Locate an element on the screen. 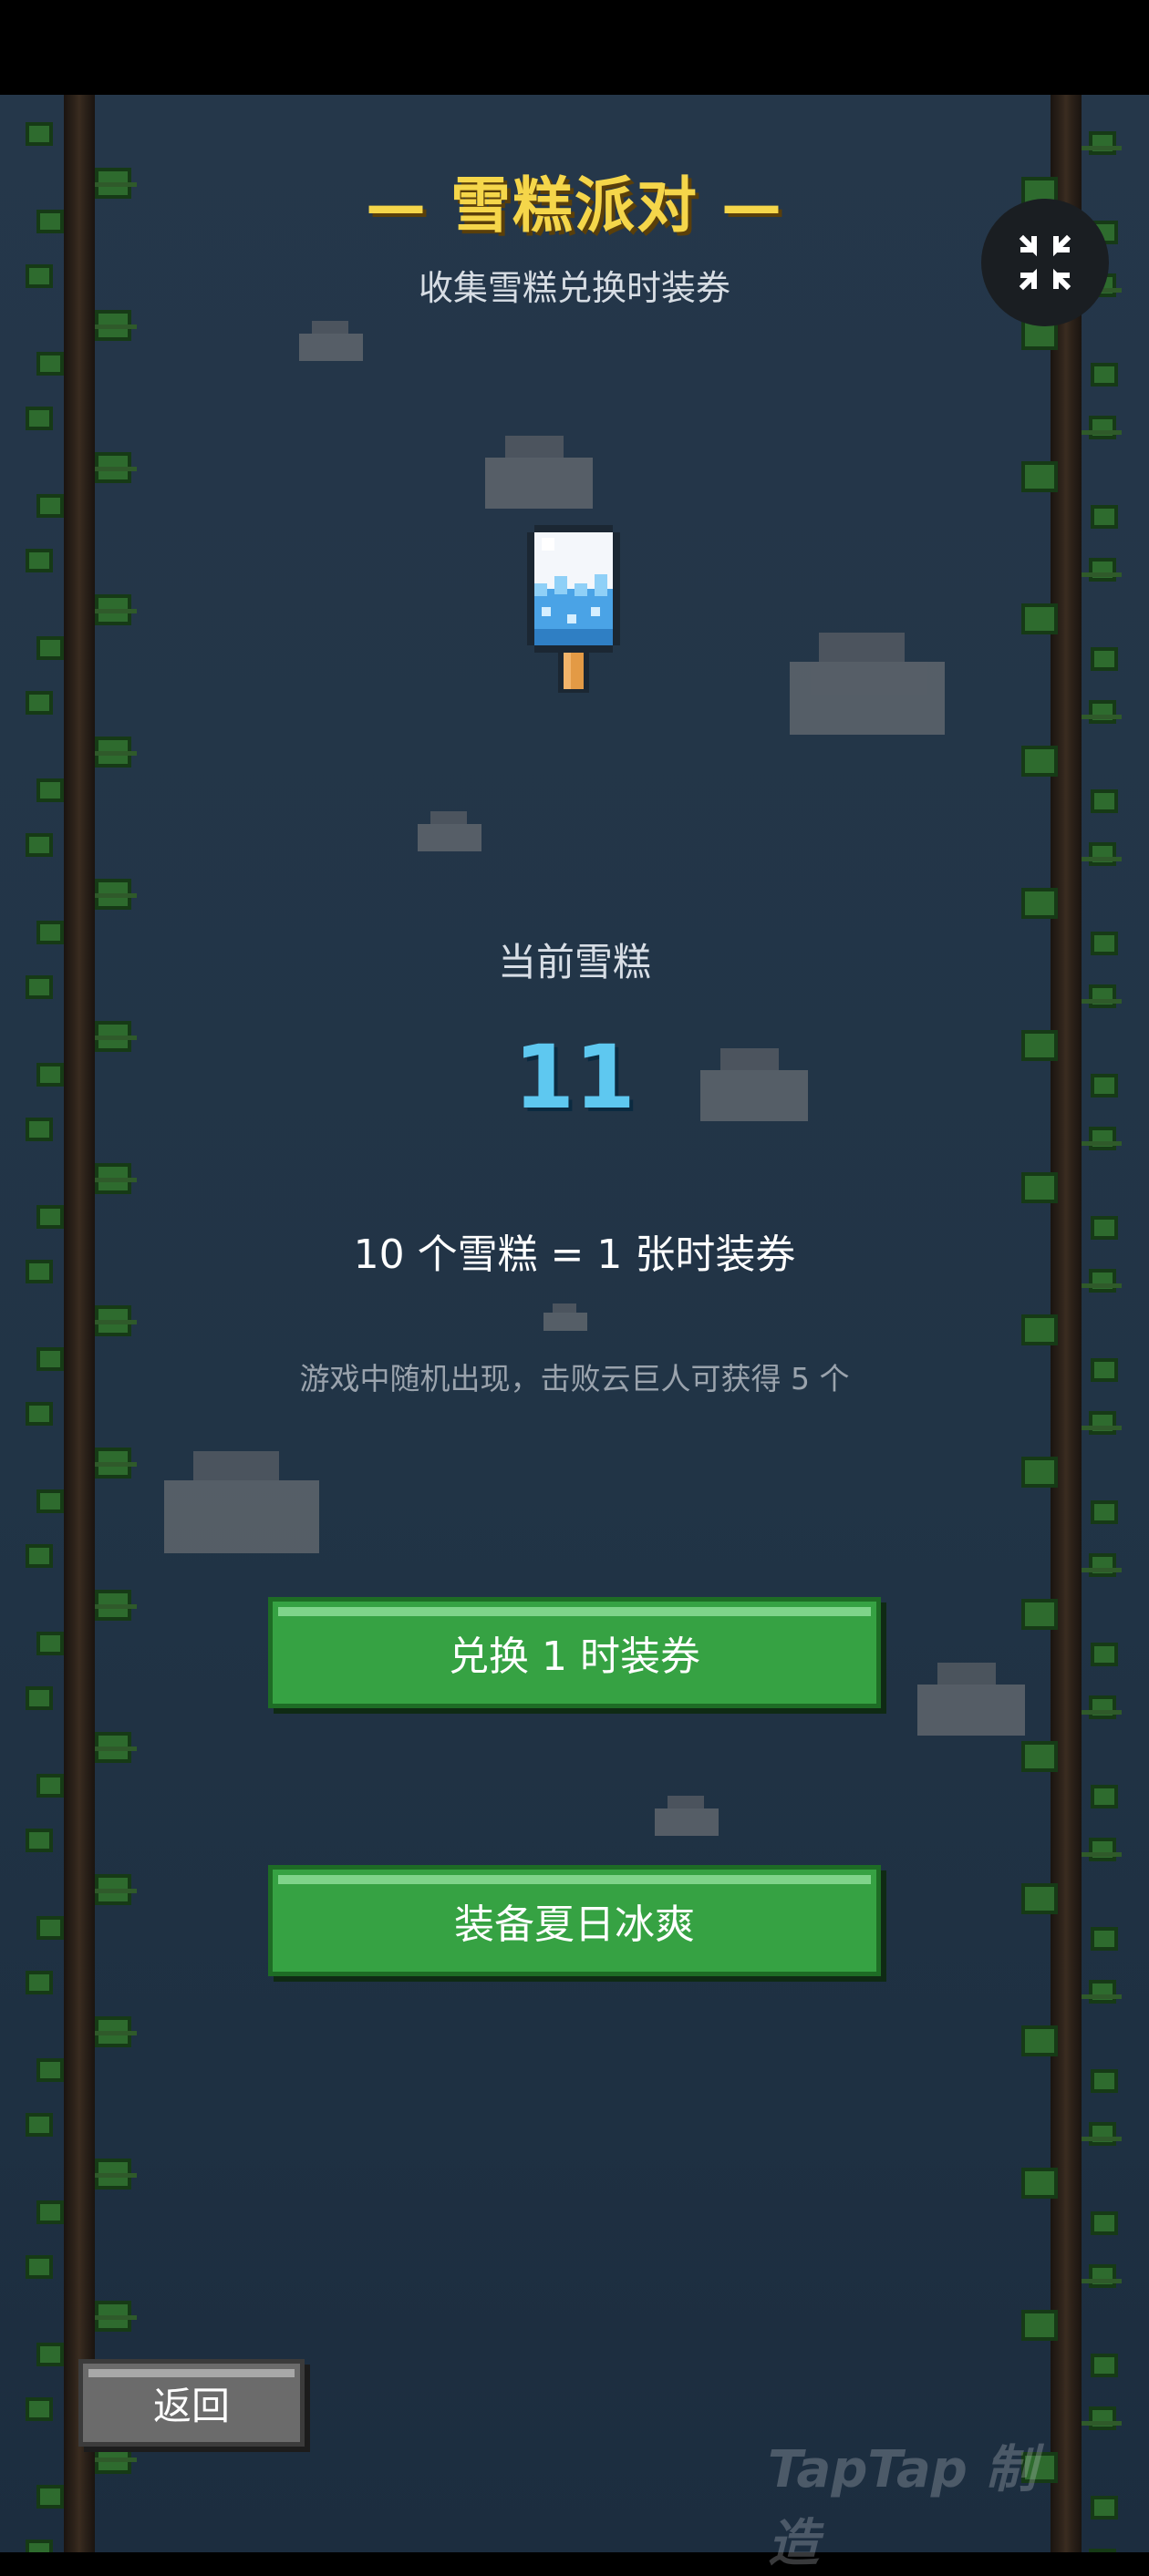 This screenshot has height=2576, width=1149. back-button: 返回 is located at coordinates (191, 2403).